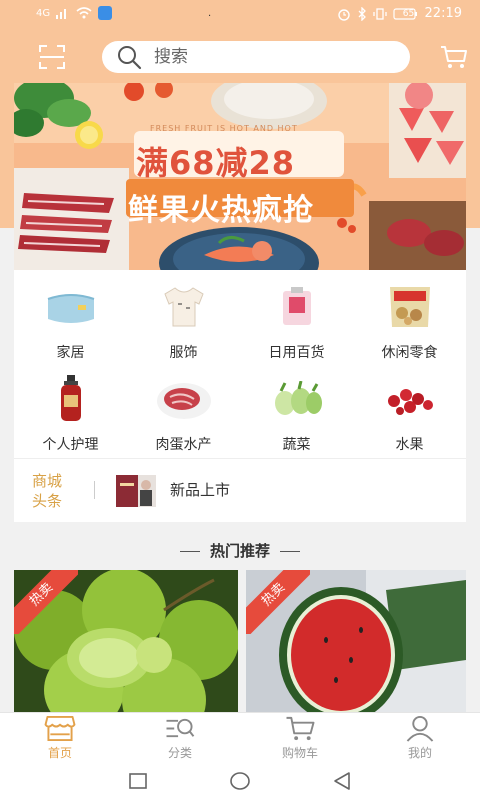 Image resolution: width=480 pixels, height=800 pixels. Describe the element at coordinates (240, 737) in the screenshot. I see `bottom-tab-bar: 首页 分类 购物车 我的` at that location.